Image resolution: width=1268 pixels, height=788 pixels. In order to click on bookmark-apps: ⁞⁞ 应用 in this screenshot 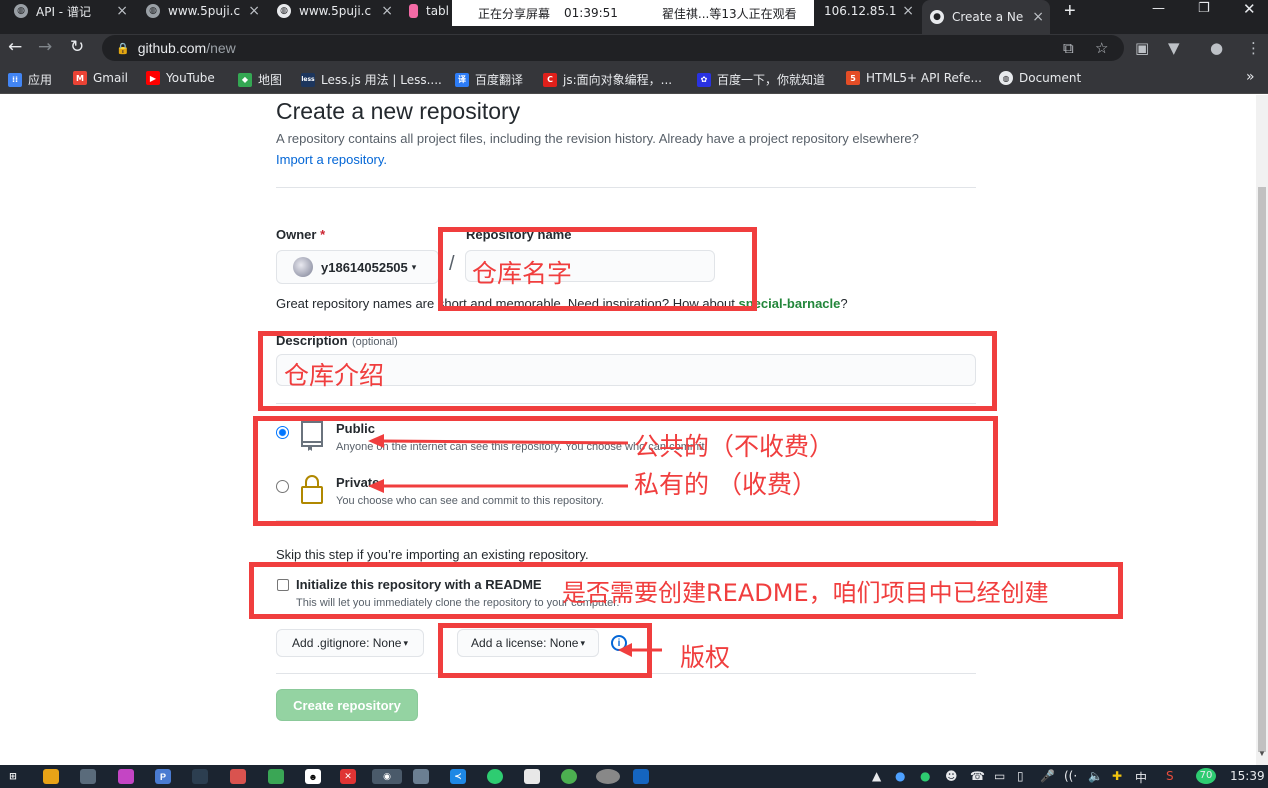, I will do `click(30, 79)`.